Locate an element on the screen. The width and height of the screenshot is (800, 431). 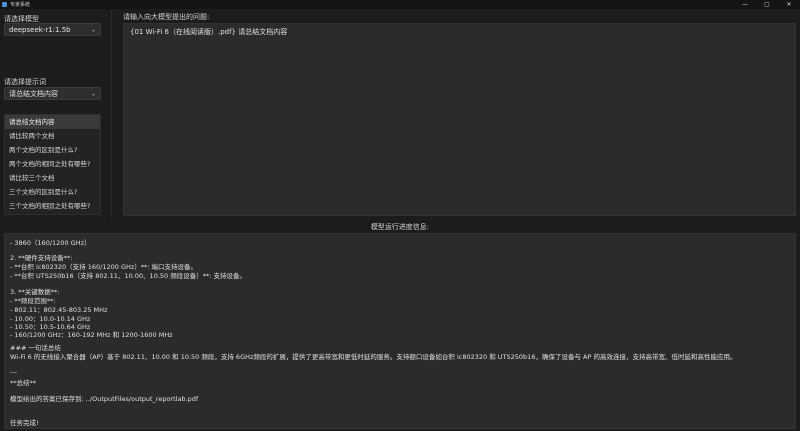
prompt-select-value: 请总结文档内容 is located at coordinates (33, 93).